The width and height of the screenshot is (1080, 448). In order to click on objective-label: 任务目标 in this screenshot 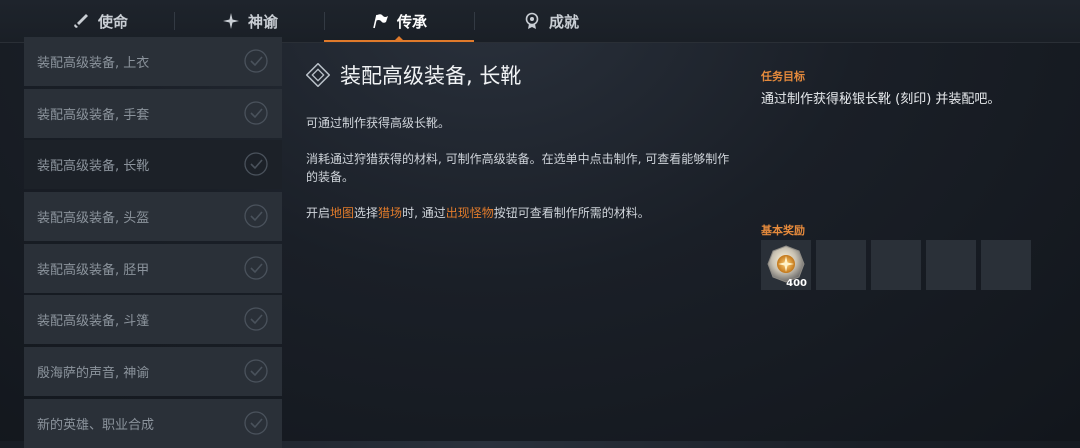, I will do `click(783, 76)`.